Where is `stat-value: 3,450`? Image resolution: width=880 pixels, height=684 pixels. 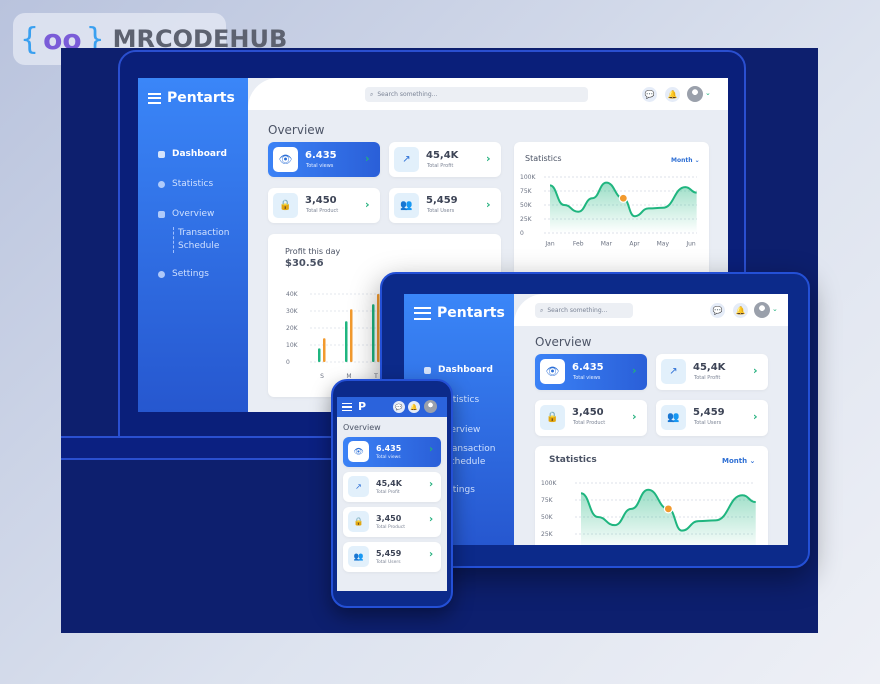 stat-value: 3,450 is located at coordinates (321, 200).